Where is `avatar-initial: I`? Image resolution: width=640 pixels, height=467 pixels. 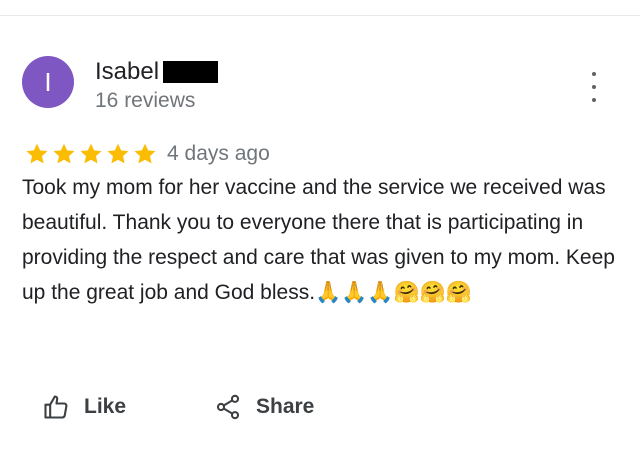 avatar-initial: I is located at coordinates (48, 81).